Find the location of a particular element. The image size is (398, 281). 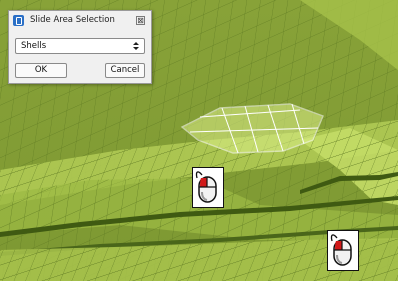

window-app-icon is located at coordinates (18, 20).